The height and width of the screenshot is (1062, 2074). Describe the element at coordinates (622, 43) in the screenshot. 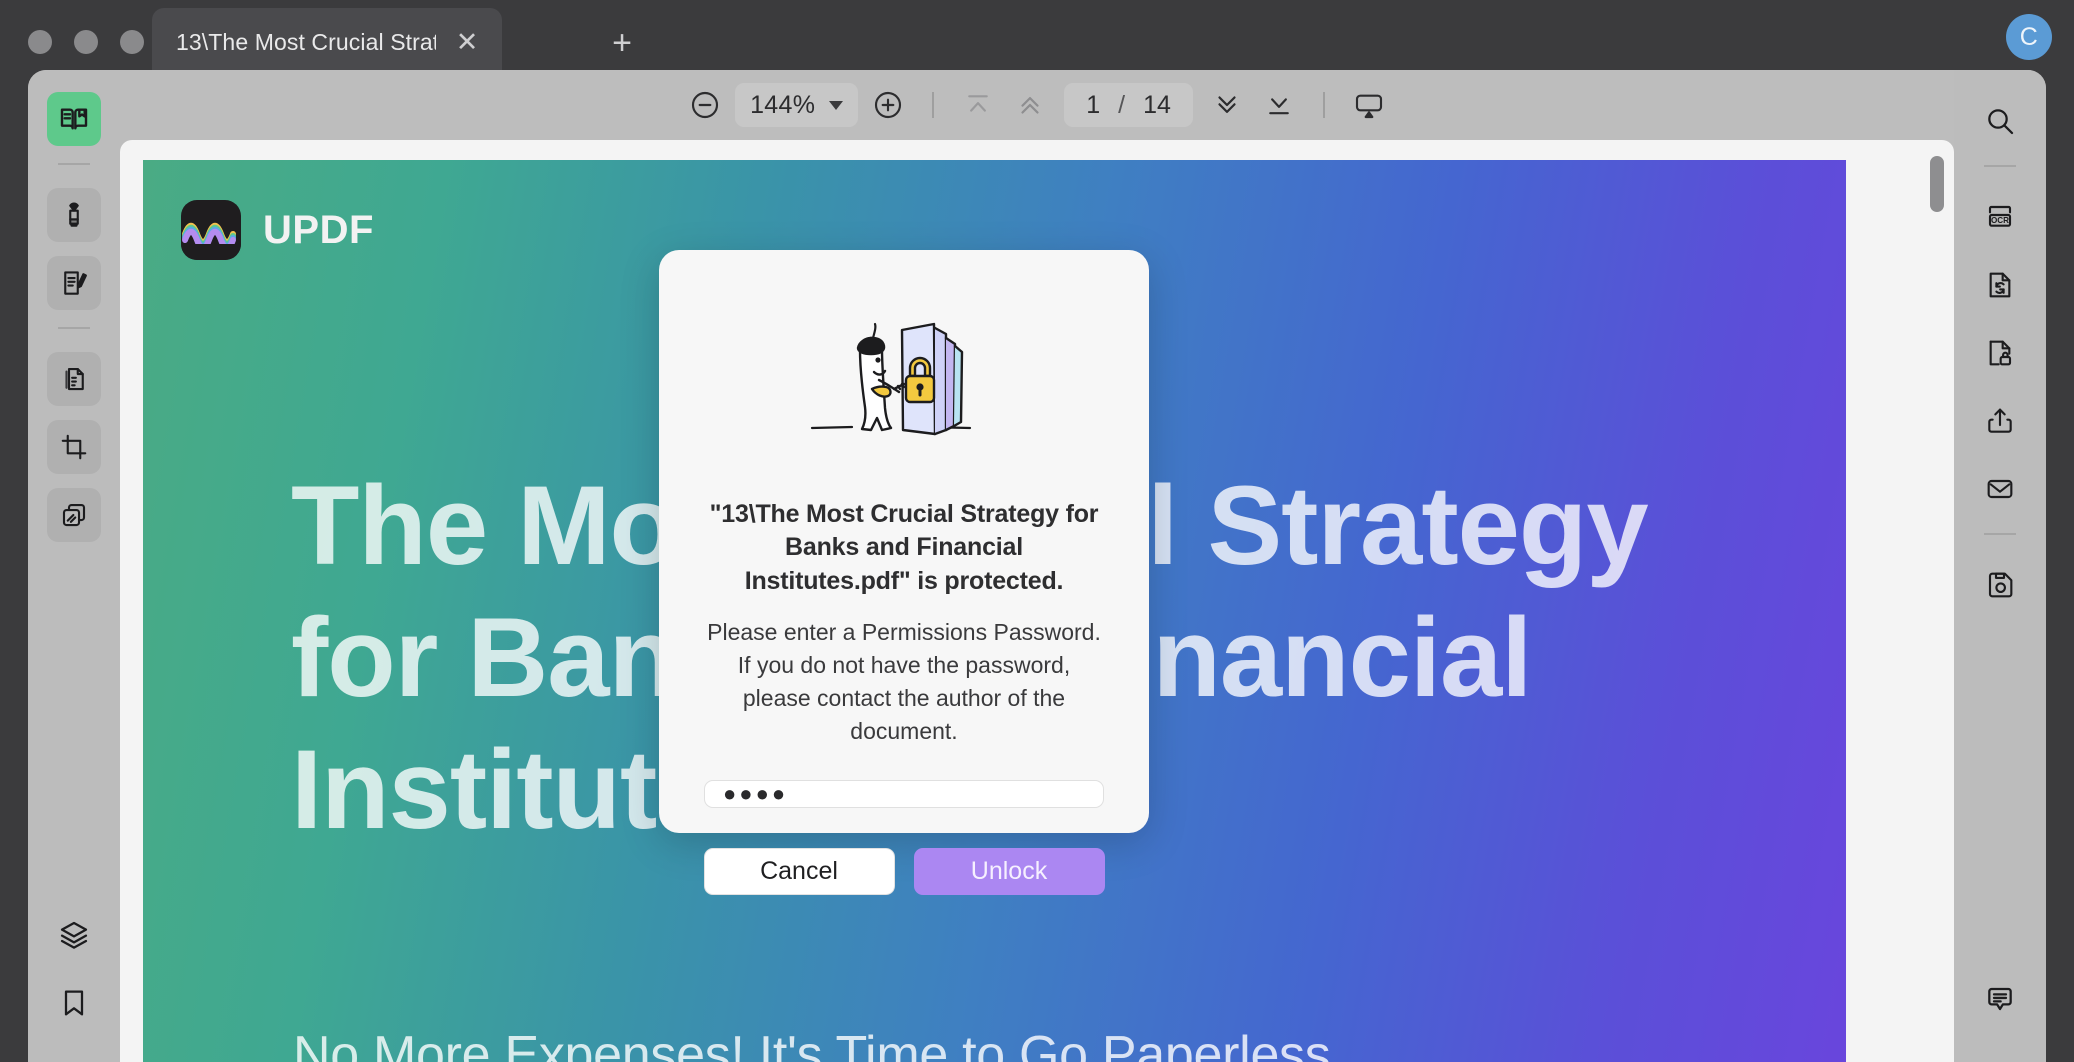

I see `new-tab-icon: +` at that location.